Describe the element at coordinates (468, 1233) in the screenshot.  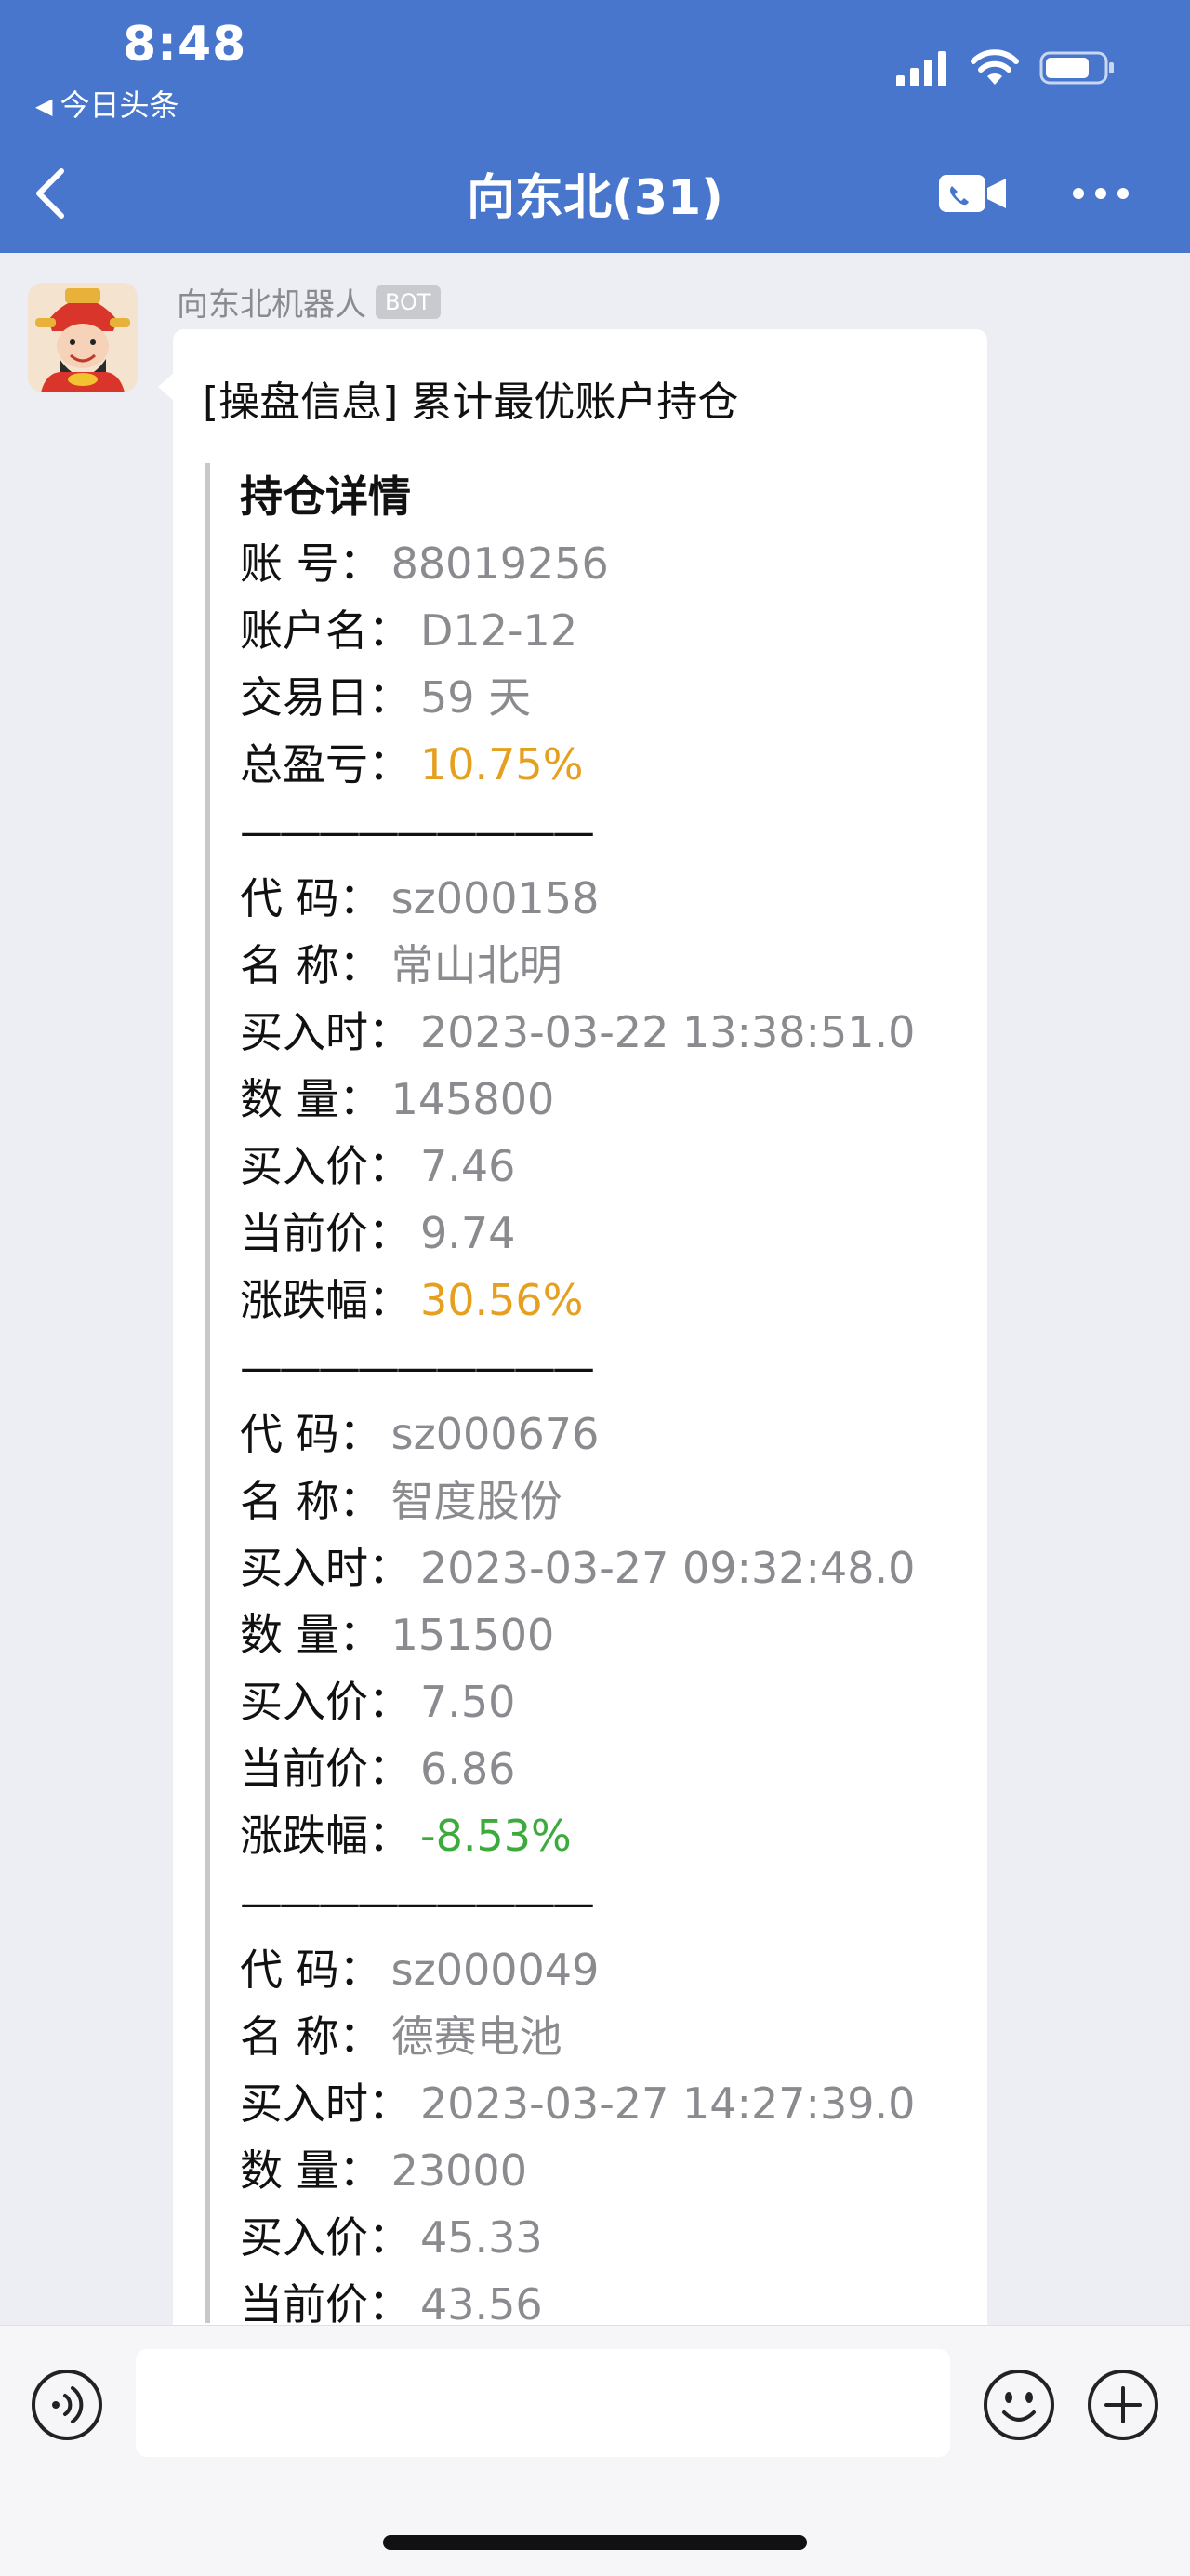
I see `holding-cur-price: 9.74` at that location.